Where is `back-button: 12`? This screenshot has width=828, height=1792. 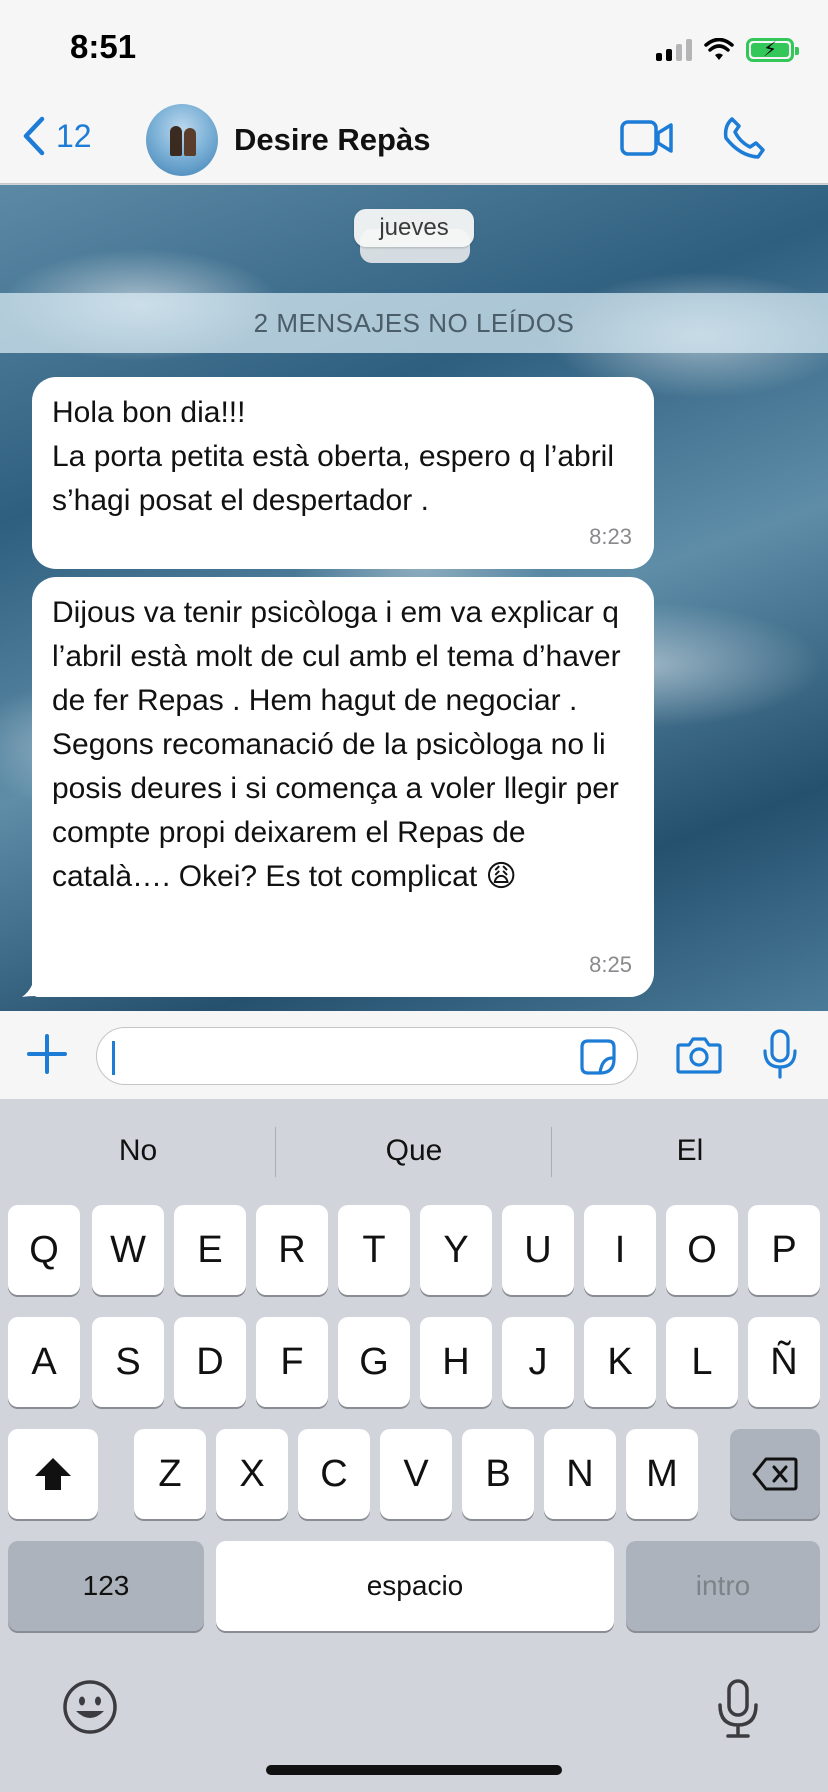
back-button: 12 is located at coordinates (57, 136).